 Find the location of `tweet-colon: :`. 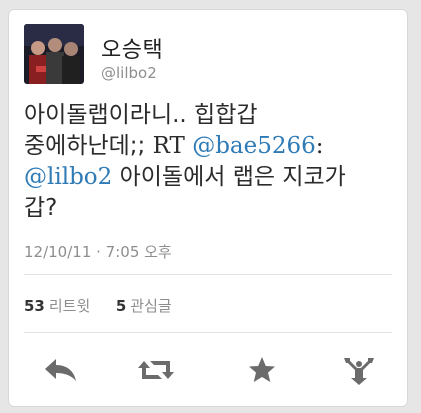

tweet-colon: : is located at coordinates (319, 146).